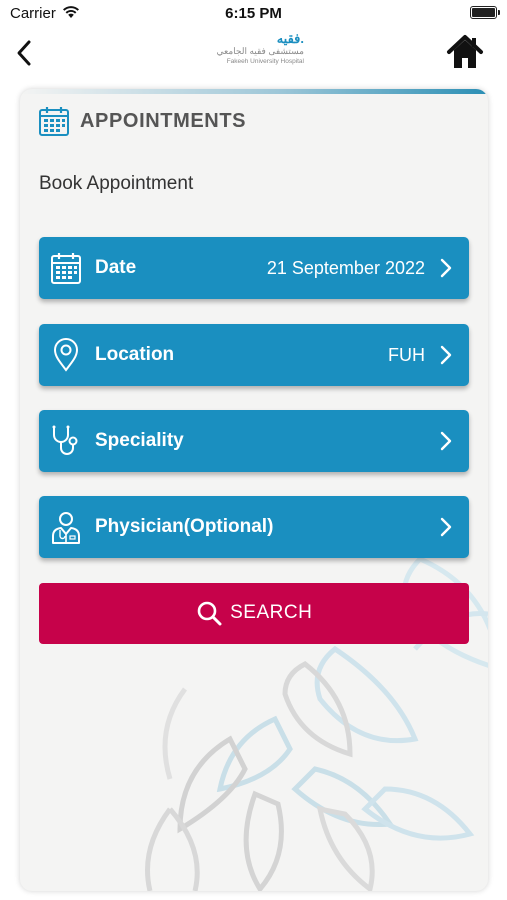  What do you see at coordinates (65, 440) in the screenshot?
I see `stethoscope-icon` at bounding box center [65, 440].